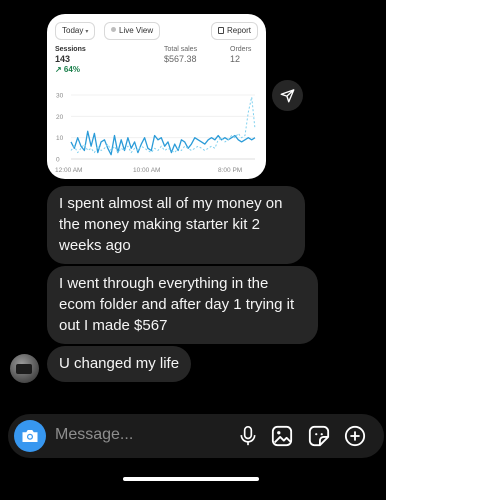  I want to click on message-bubble: U changed my life, so click(119, 364).